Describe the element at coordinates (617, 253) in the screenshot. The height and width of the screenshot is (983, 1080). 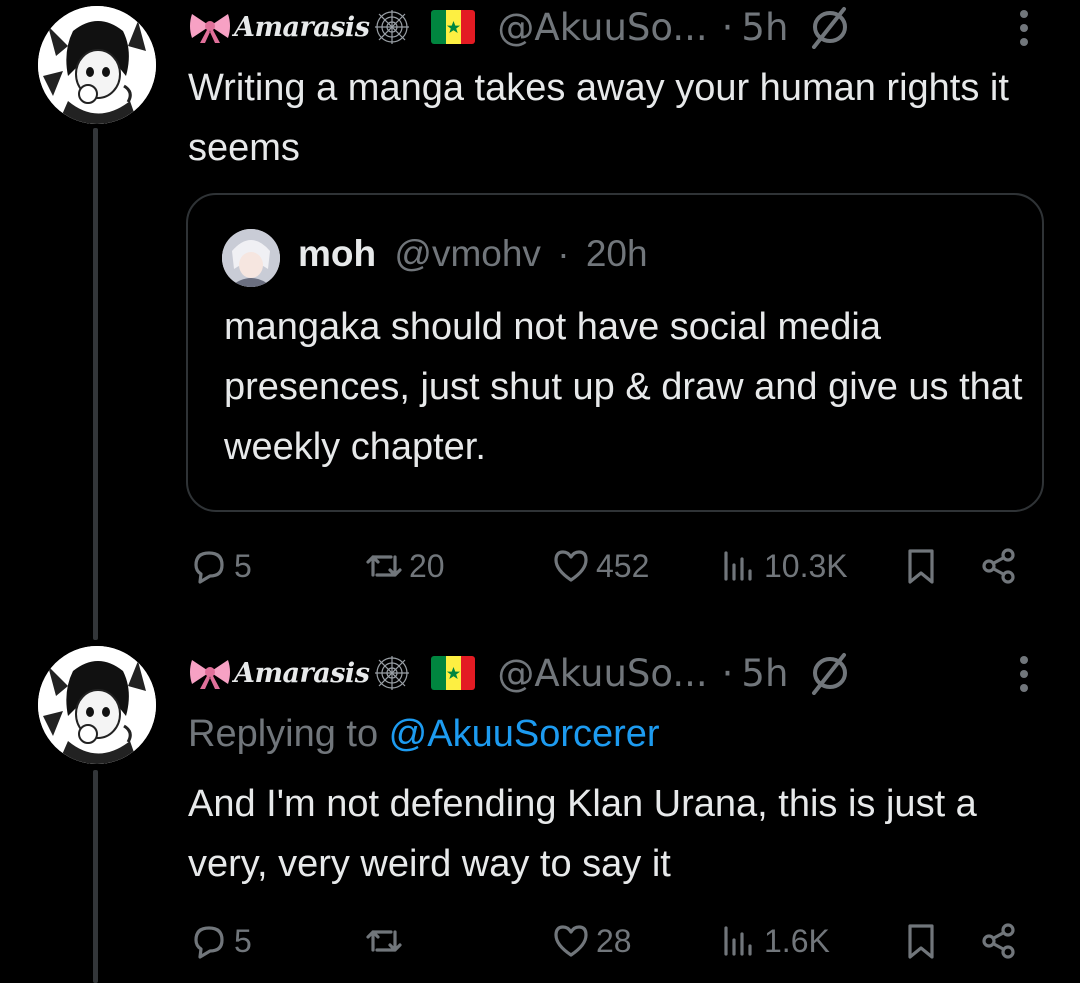
I see `quoted-timestamp: 20h` at that location.